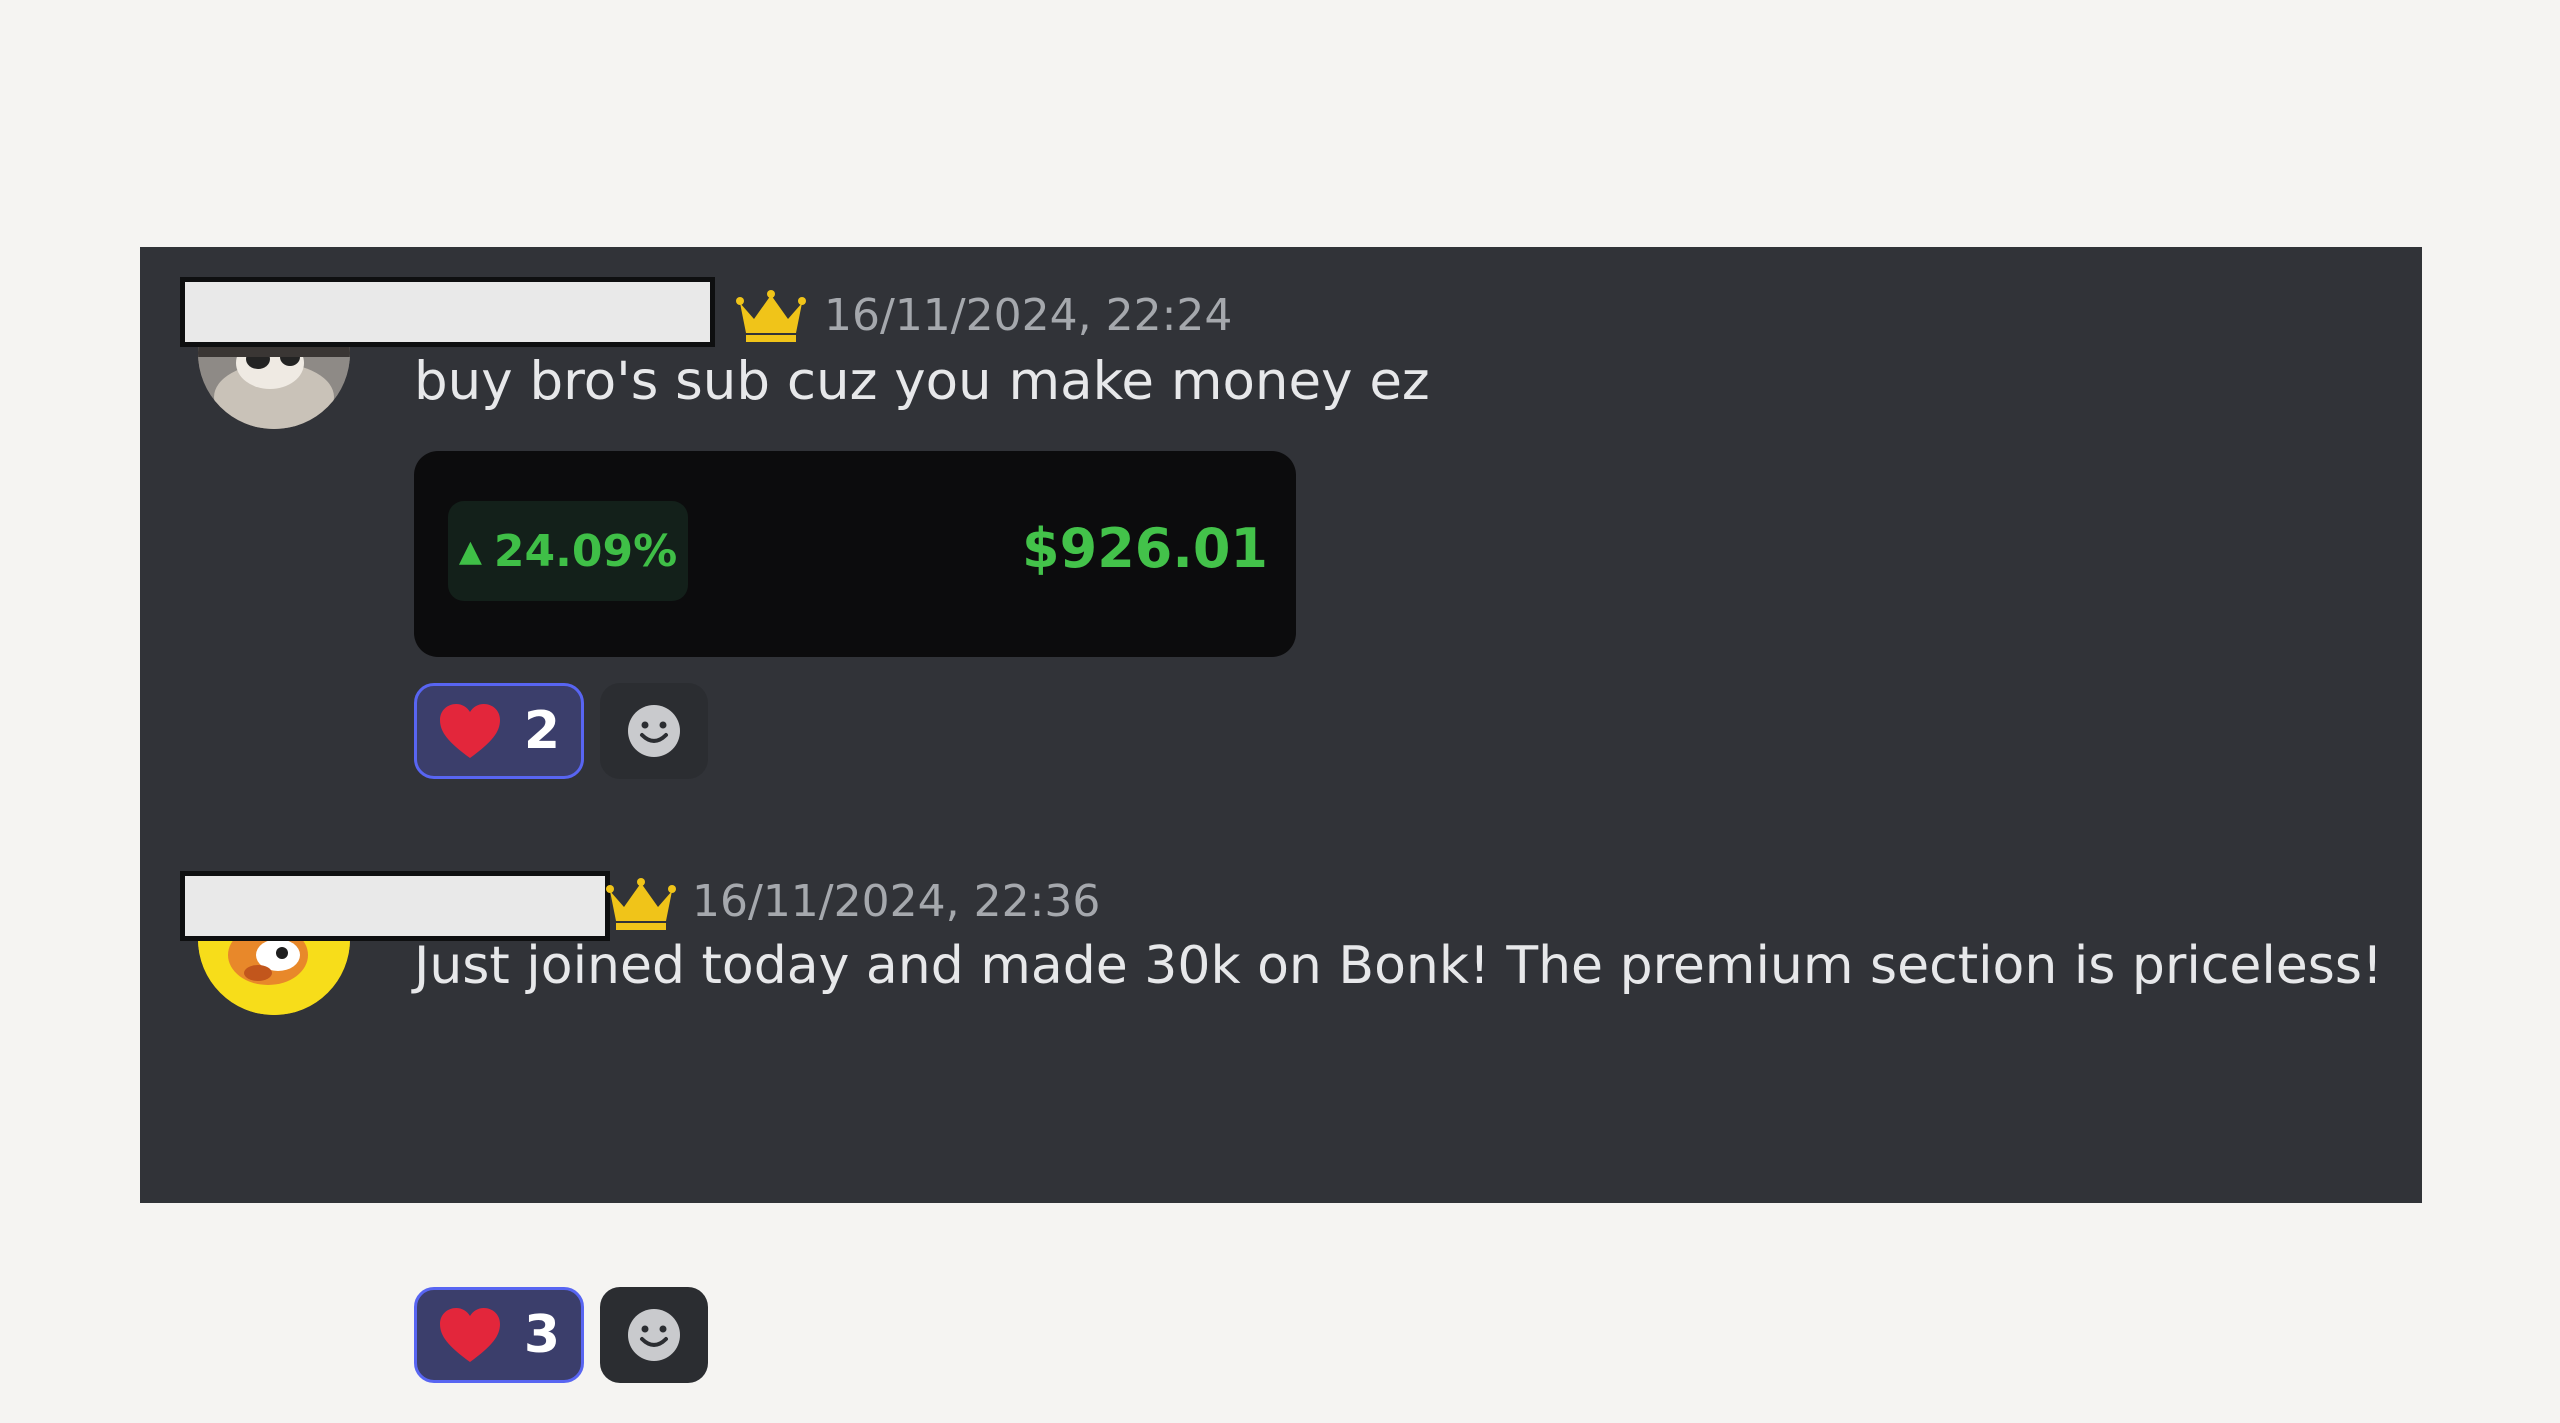 This screenshot has width=2560, height=1423. I want to click on reaction-count: 3, so click(542, 1335).